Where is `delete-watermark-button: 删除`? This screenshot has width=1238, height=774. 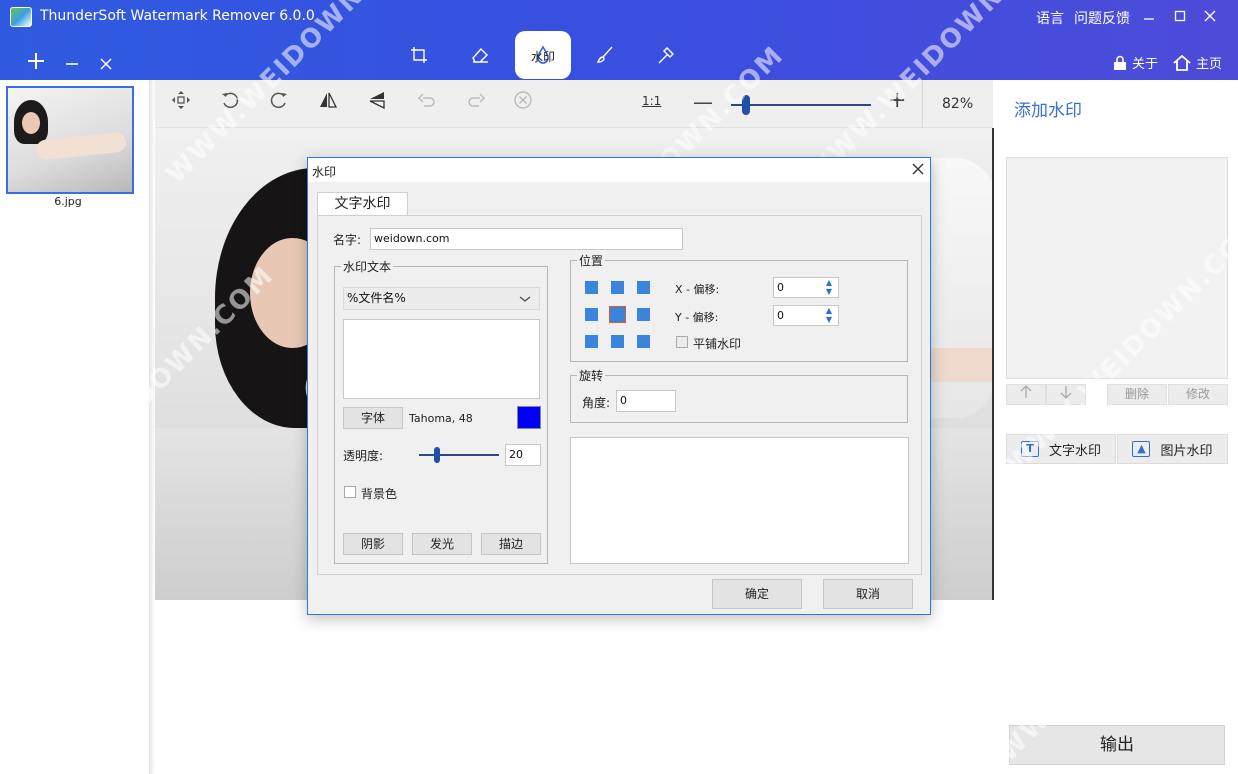 delete-watermark-button: 删除 is located at coordinates (1137, 394).